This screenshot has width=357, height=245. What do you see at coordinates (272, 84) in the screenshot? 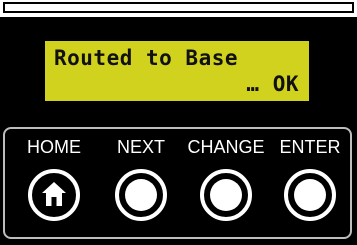
I see `lcd-line-2: … OK` at bounding box center [272, 84].